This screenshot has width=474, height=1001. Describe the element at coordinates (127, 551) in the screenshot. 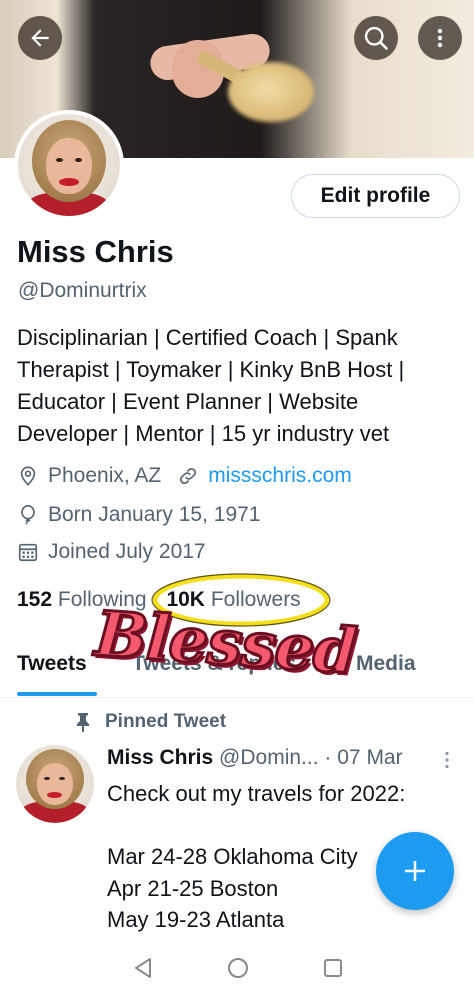

I see `profile-joined: Joined July 2017` at that location.